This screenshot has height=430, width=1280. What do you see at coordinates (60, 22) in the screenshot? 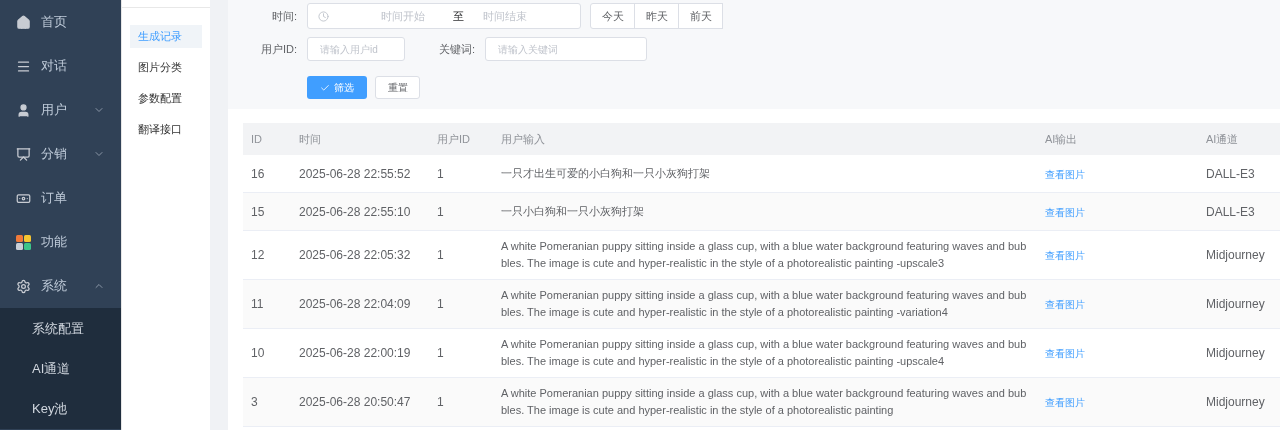
I see `sidebar-item: 首页` at bounding box center [60, 22].